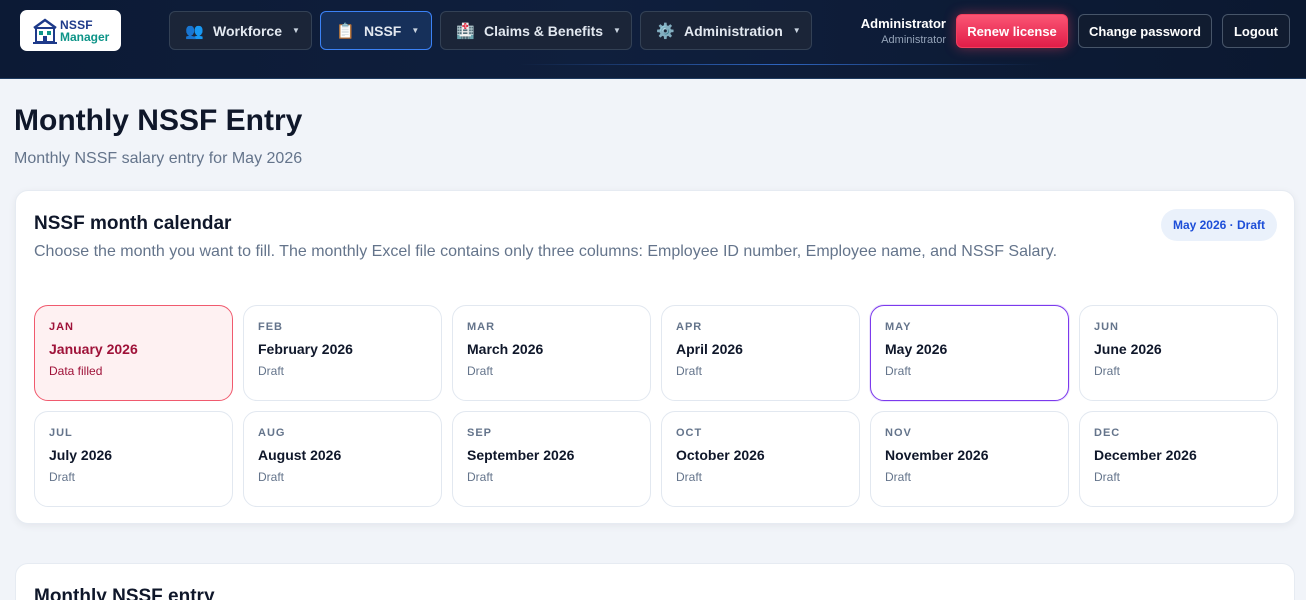  I want to click on logo-line-2: Manager, so click(85, 36).